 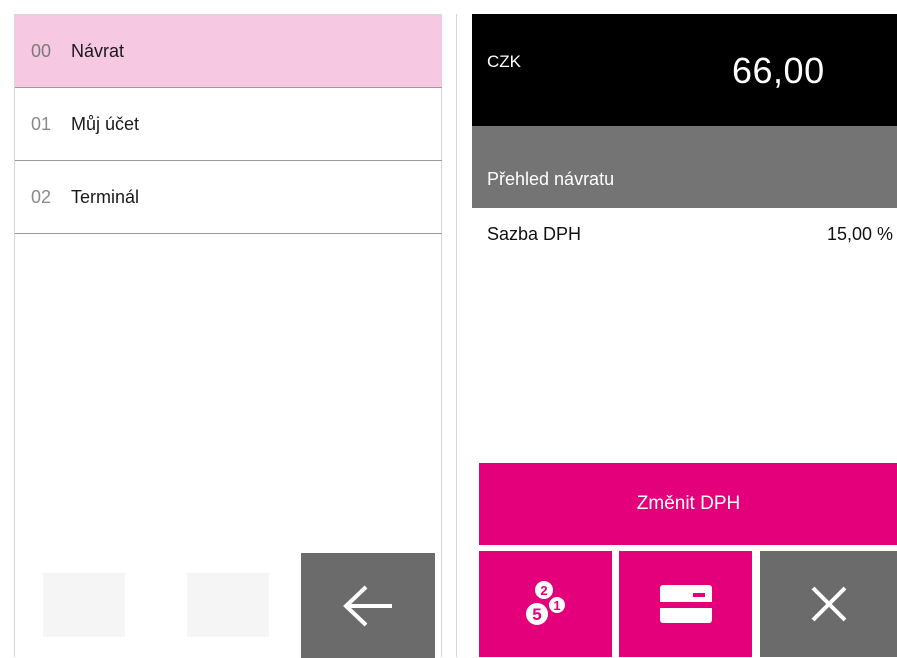 I want to click on menu-item-navrat: 00 Návrat, so click(x=228, y=51).